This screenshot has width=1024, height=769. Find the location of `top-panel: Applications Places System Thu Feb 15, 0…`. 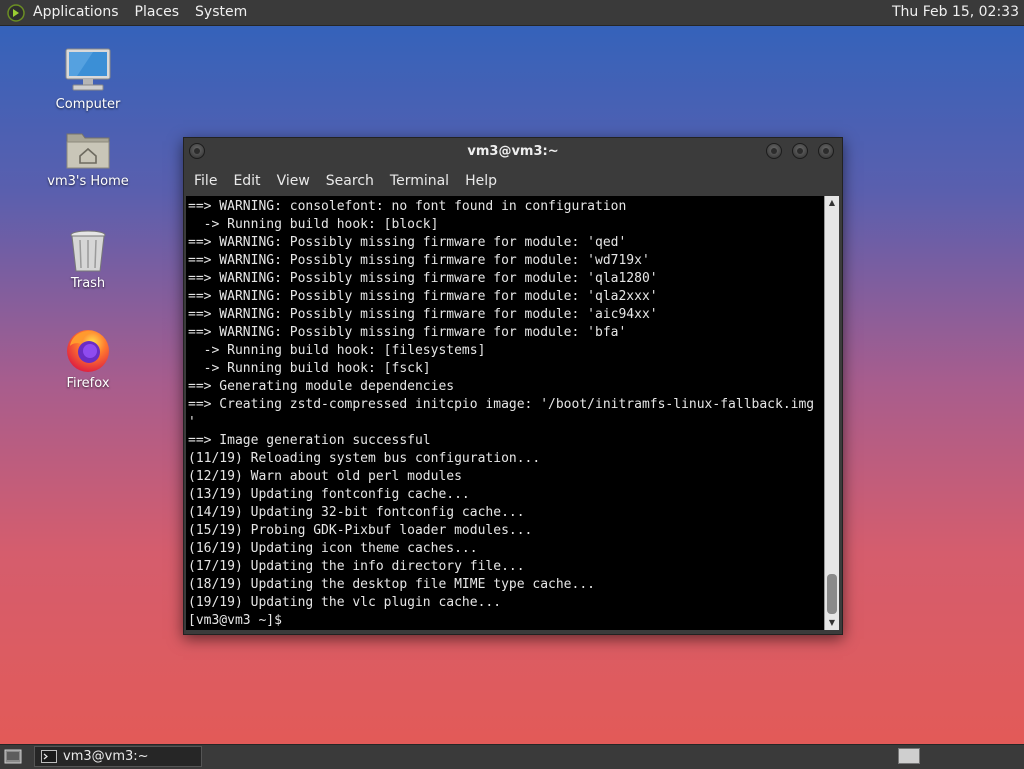

top-panel: Applications Places System Thu Feb 15, 0… is located at coordinates (512, 13).